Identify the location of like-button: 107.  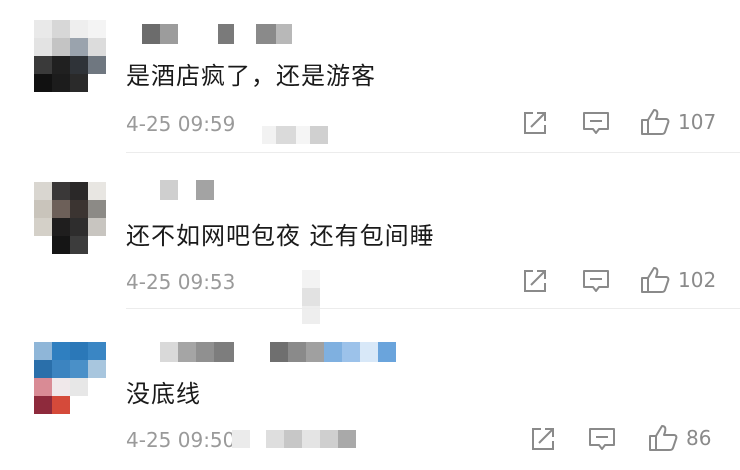
(678, 122).